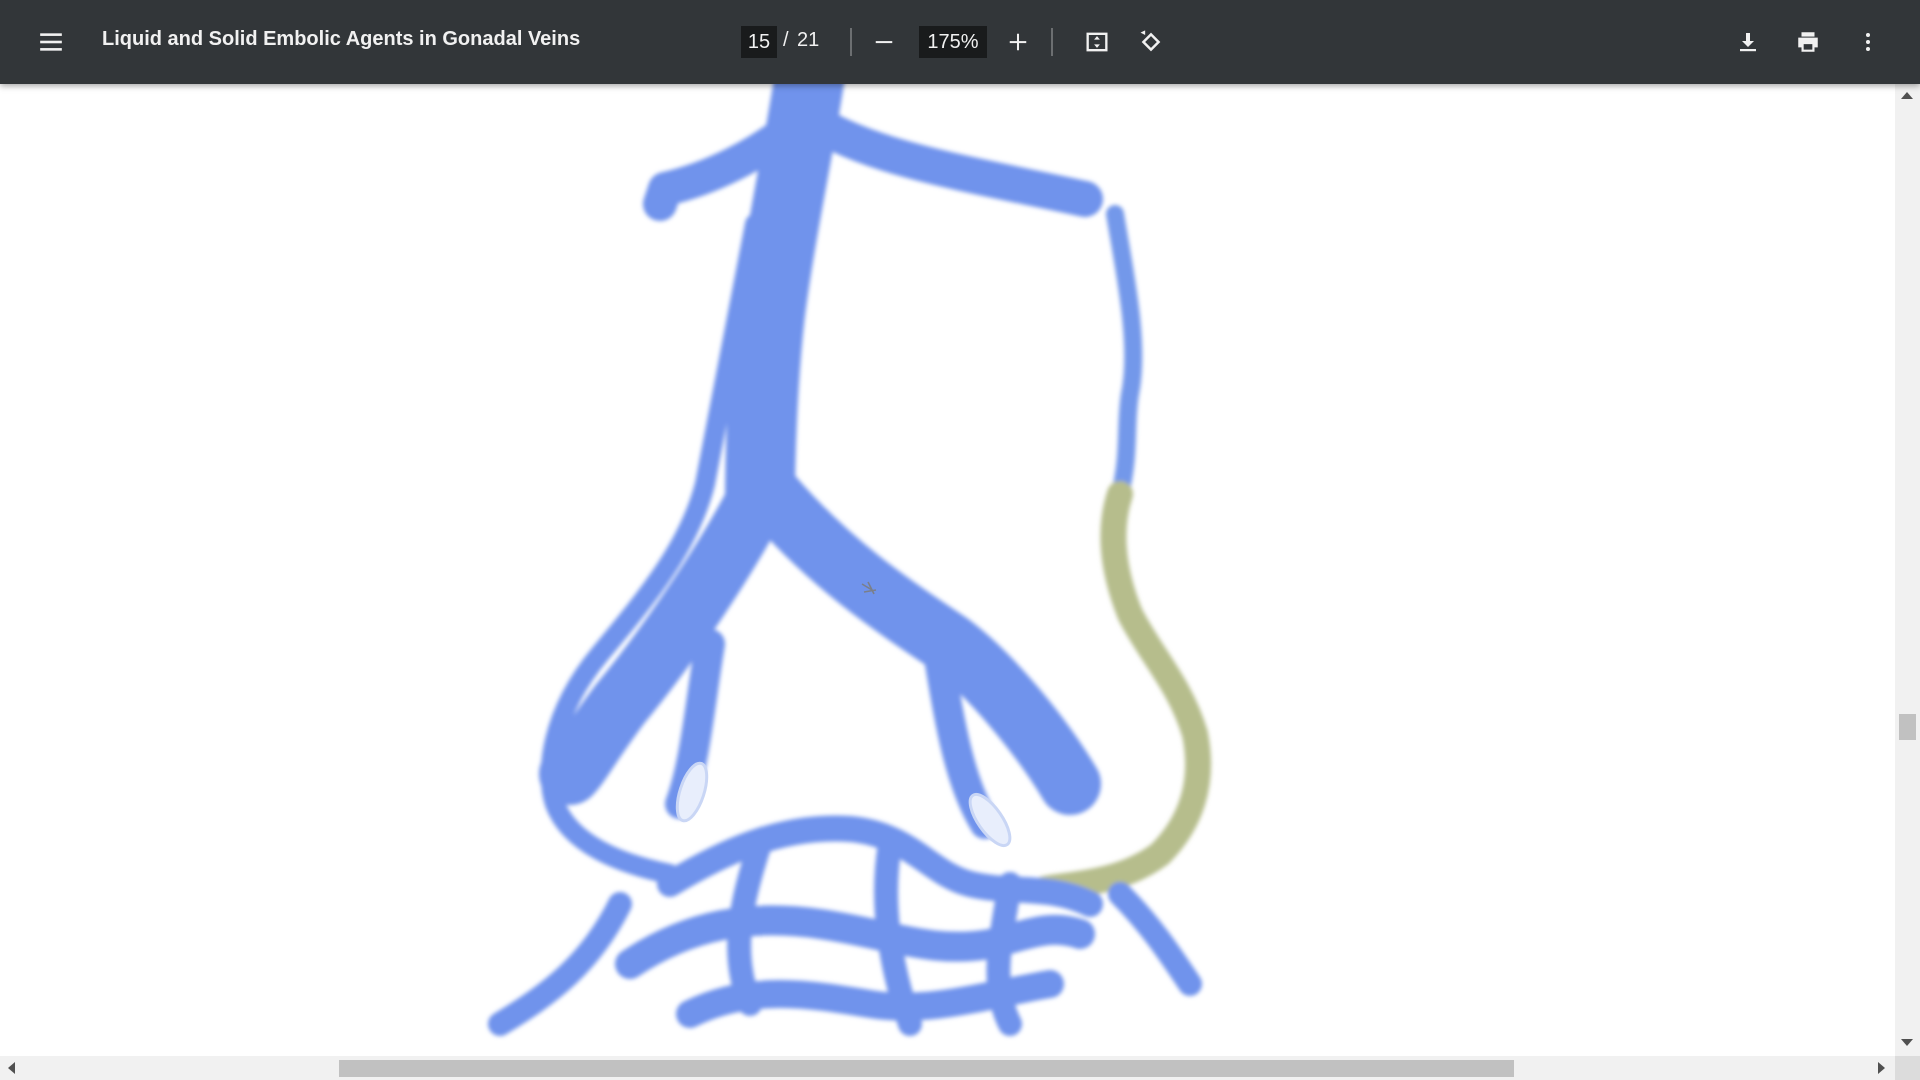 This screenshot has height=1080, width=1920. I want to click on vertical-scrollbar, so click(1907, 570).